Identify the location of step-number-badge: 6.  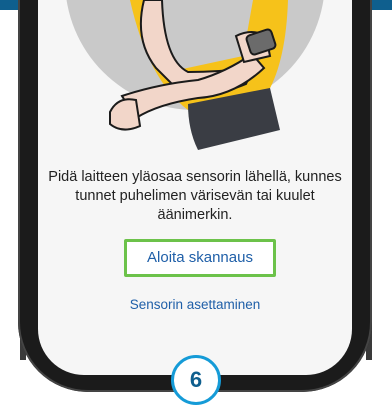
(196, 380).